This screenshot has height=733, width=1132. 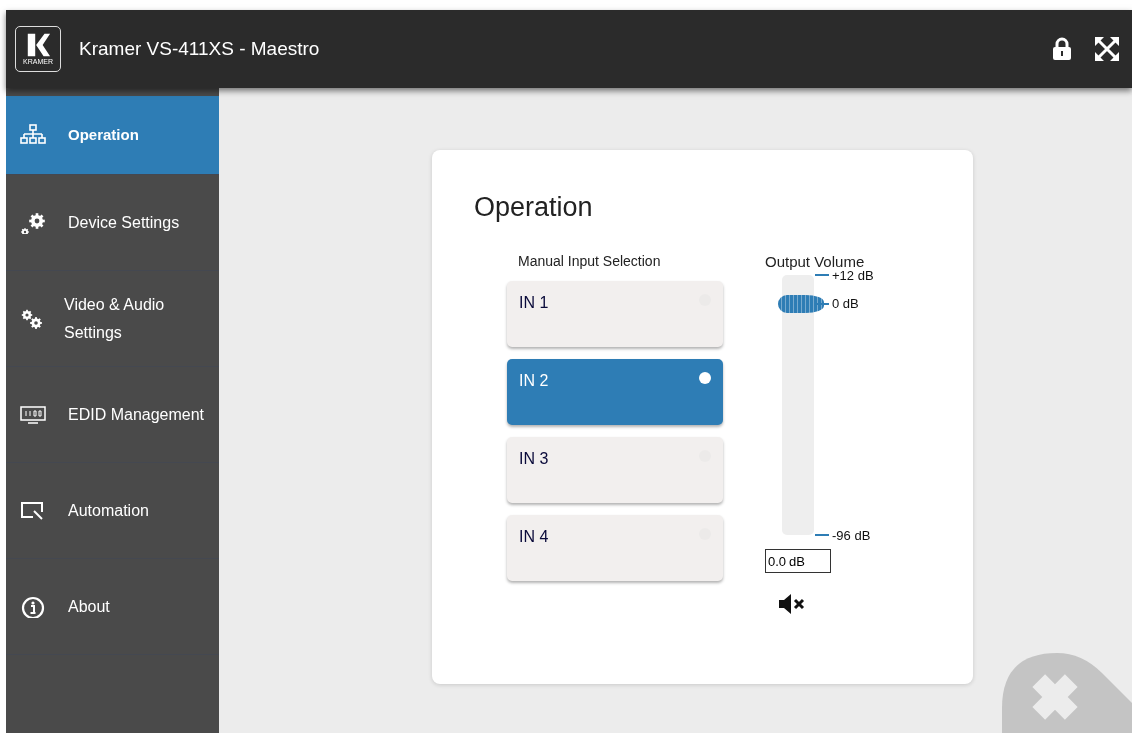 I want to click on sidebar-item: Operation, so click(x=112, y=135).